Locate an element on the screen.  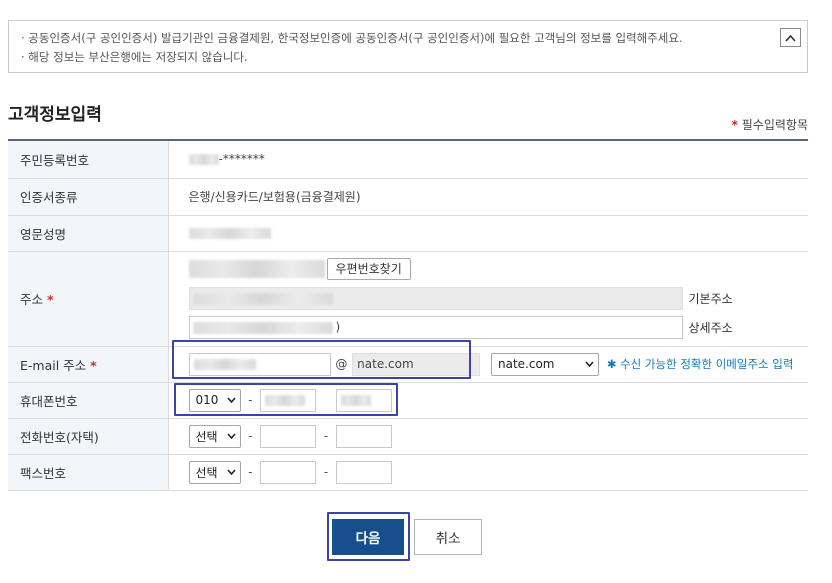
email-hint: ✱ 수신 가능한 정확한 이메일주소 입력 is located at coordinates (700, 364).